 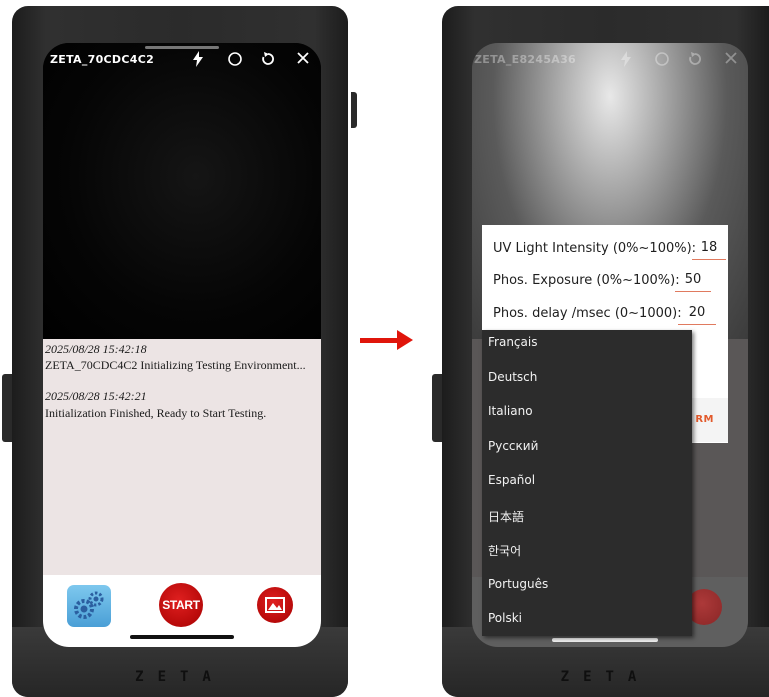 What do you see at coordinates (96, 396) in the screenshot?
I see `log-timestamp: 2025/08/28 15:42:21` at bounding box center [96, 396].